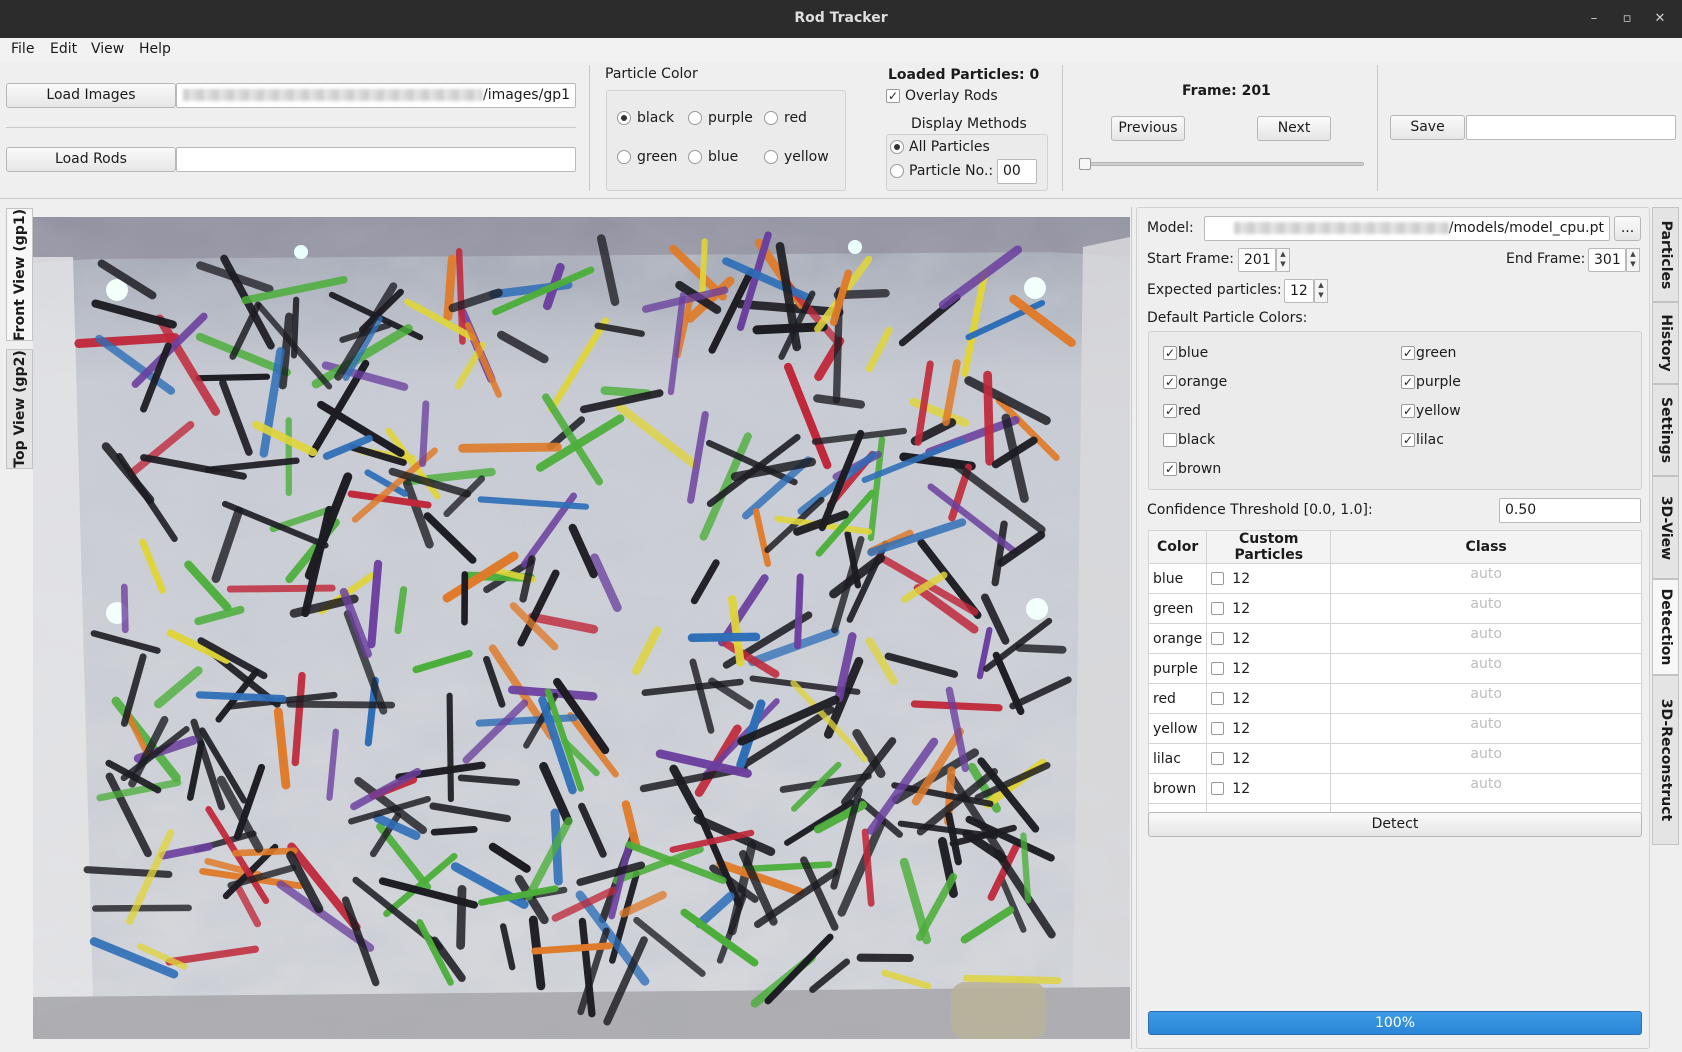 The image size is (1682, 1052). I want to click on confidence-input: 0.50, so click(1570, 510).